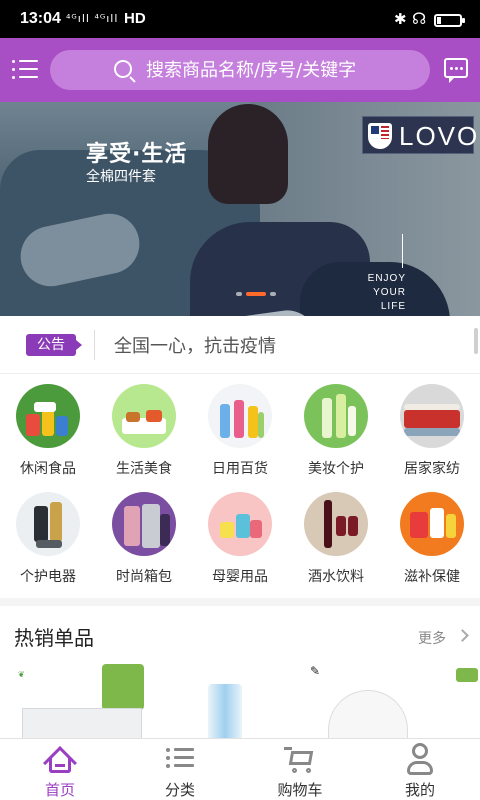 The image size is (480, 800). Describe the element at coordinates (368, 714) in the screenshot. I see `product-tissue-image` at that location.